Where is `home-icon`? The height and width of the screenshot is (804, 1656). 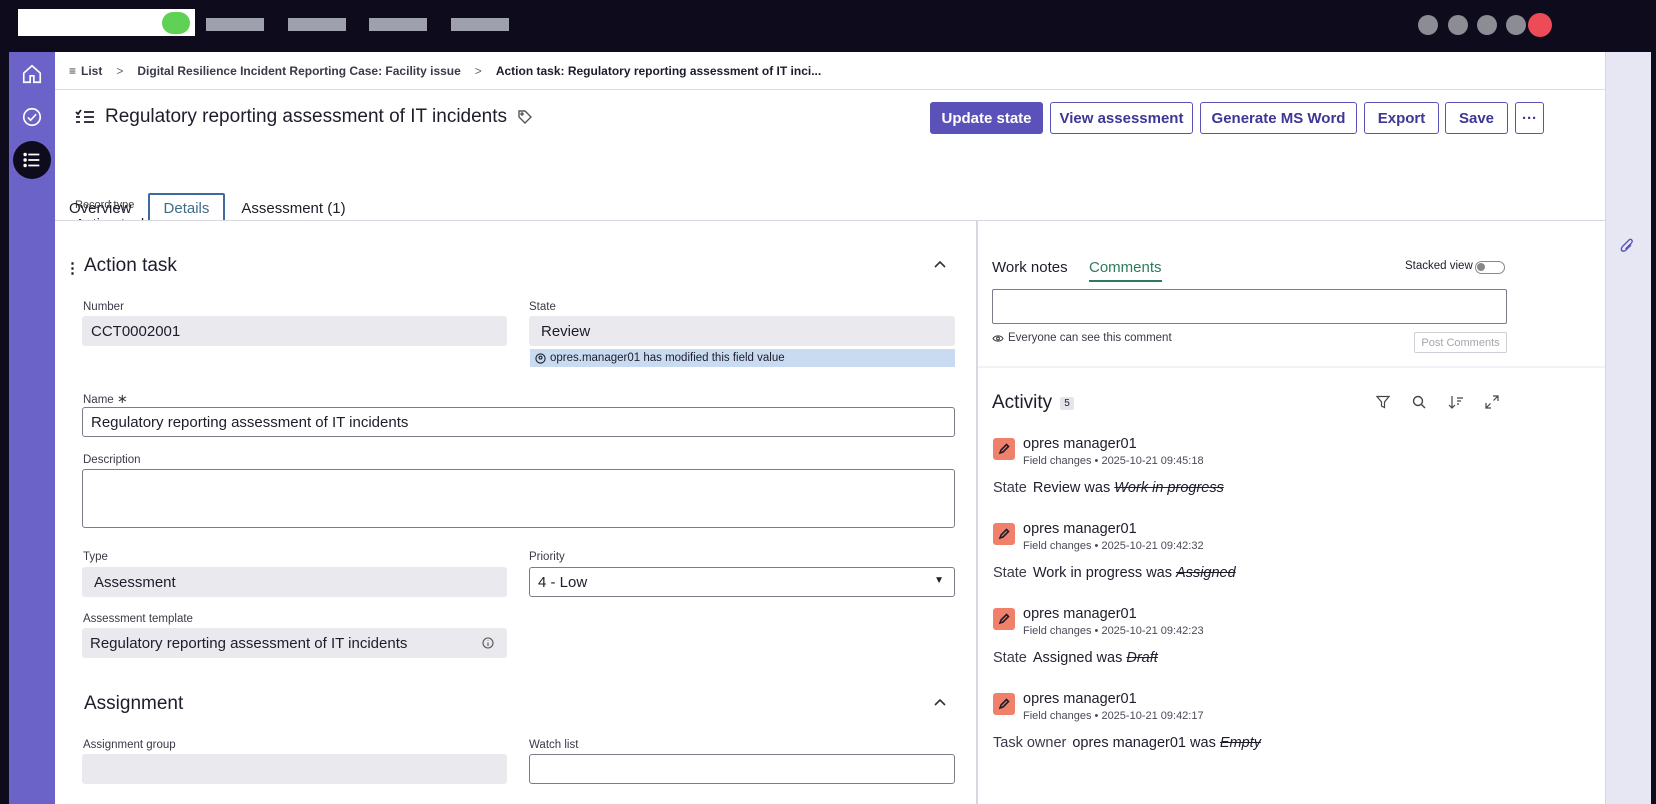
home-icon is located at coordinates (32, 74).